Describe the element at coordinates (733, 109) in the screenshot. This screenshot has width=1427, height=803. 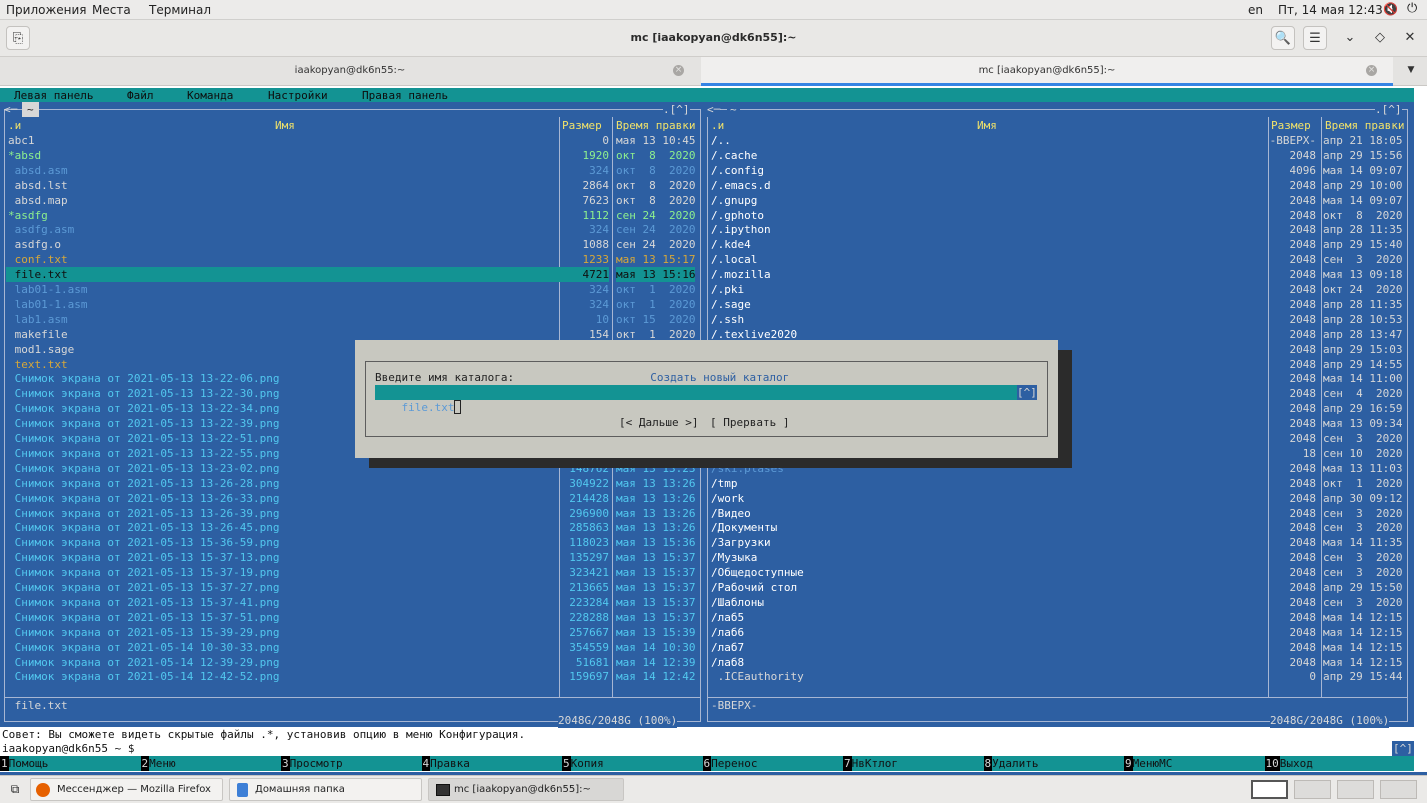
I see `panel-path: ~` at that location.